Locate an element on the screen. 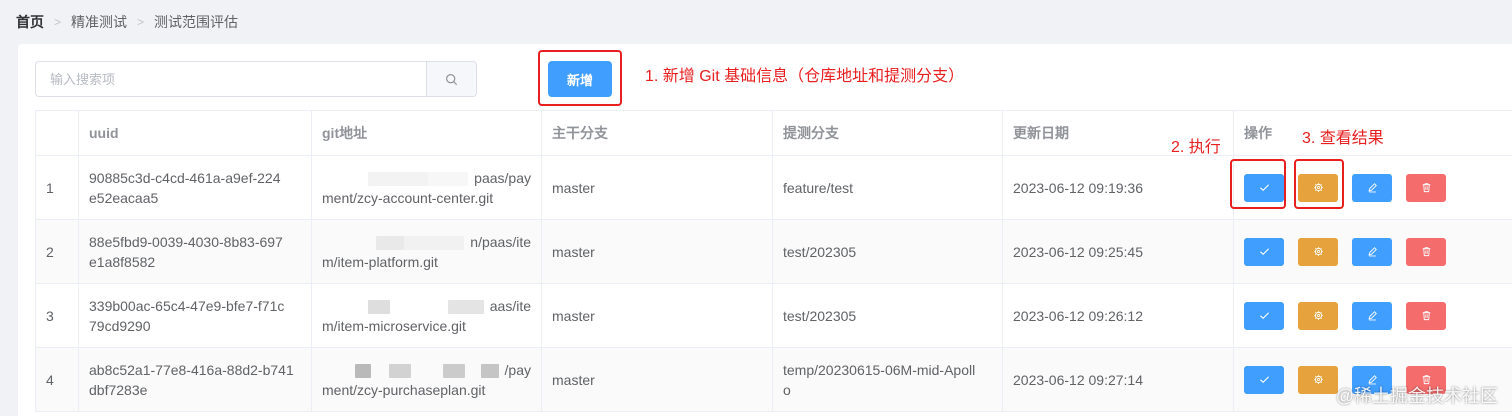  column-header-main-branch: 主干分支 is located at coordinates (657, 133).